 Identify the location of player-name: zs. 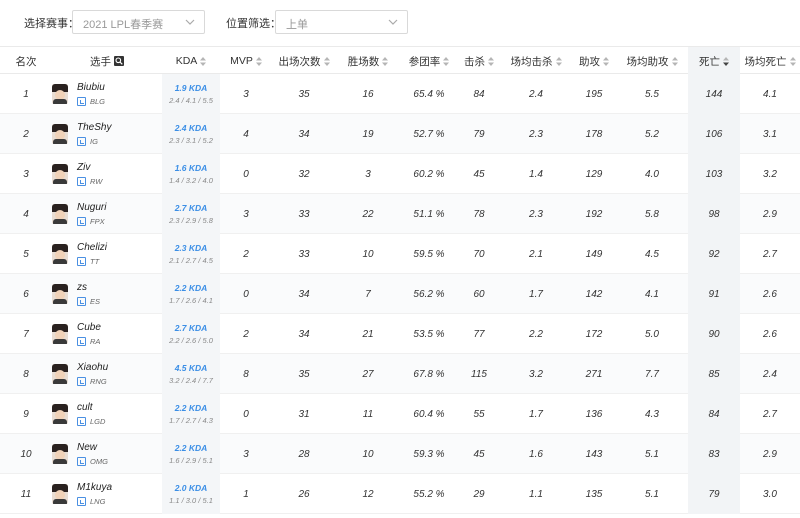
(82, 287).